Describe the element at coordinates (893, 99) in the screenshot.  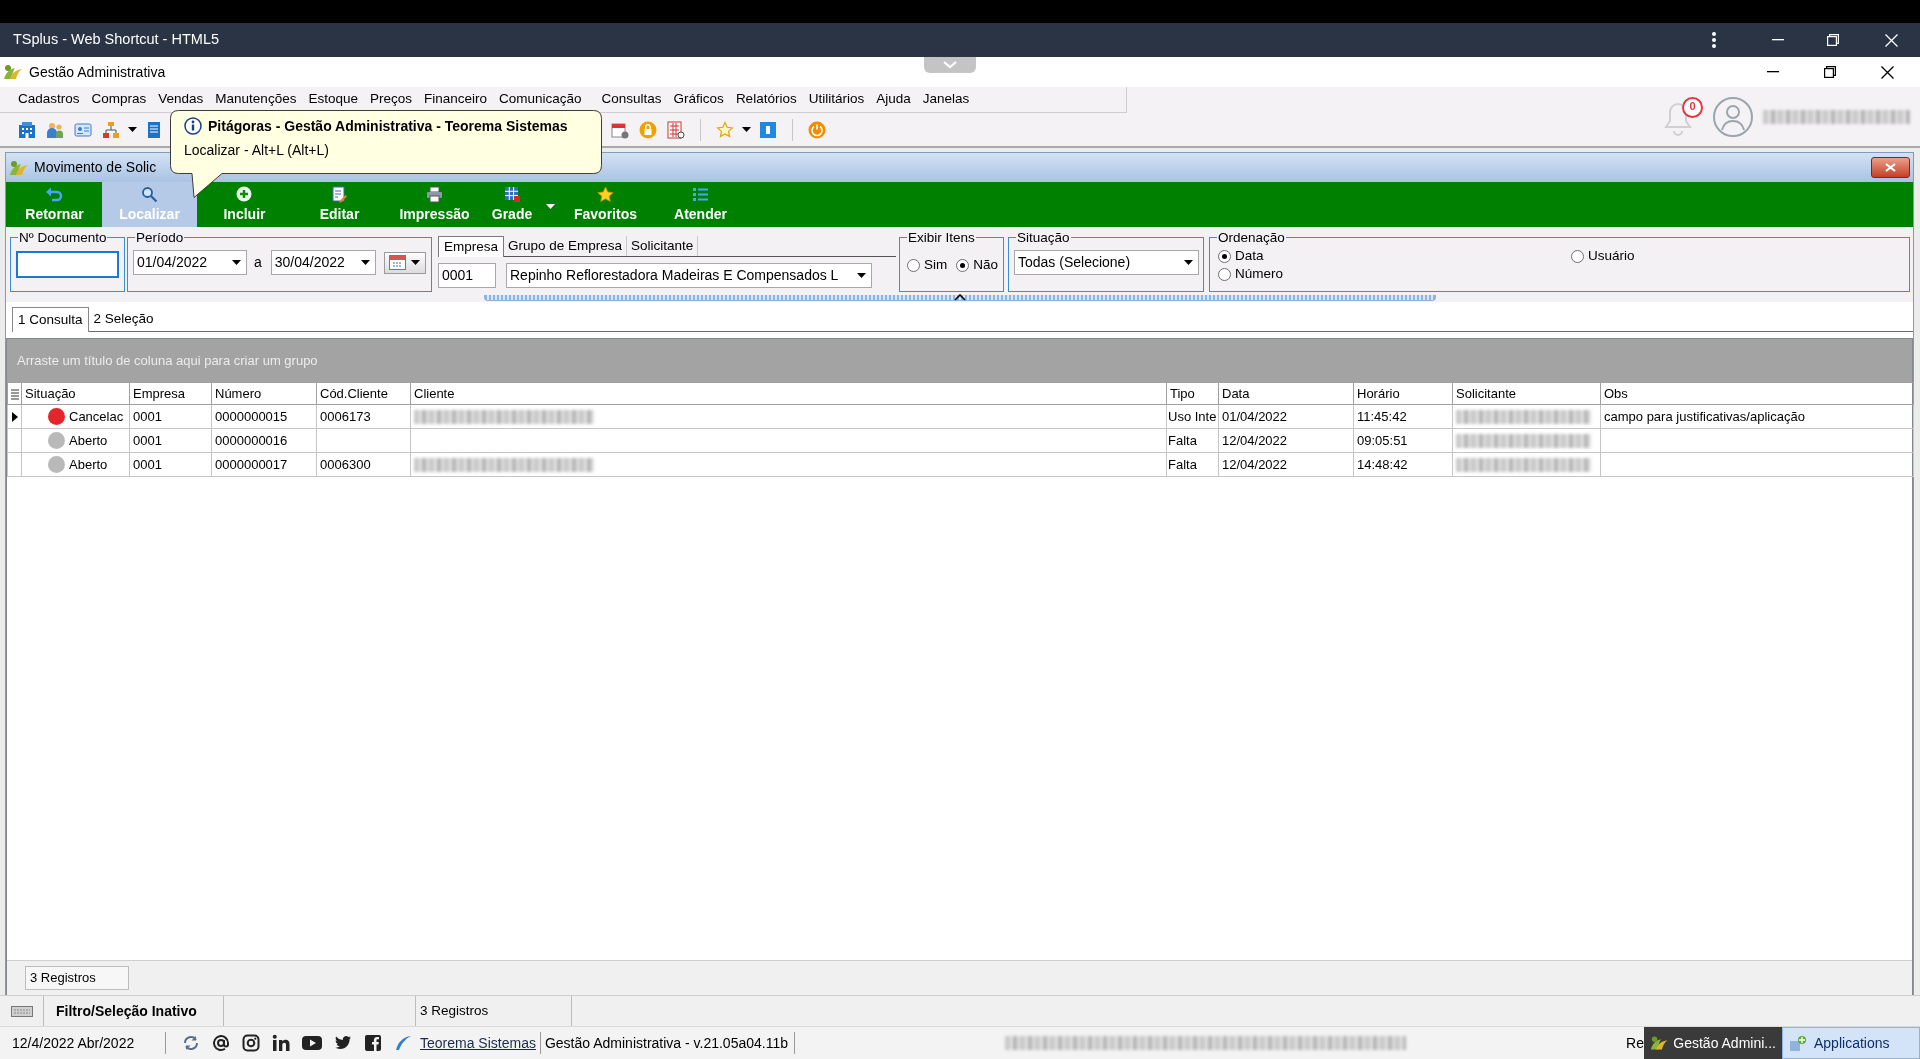
I see `menu-item: Ajuda` at that location.